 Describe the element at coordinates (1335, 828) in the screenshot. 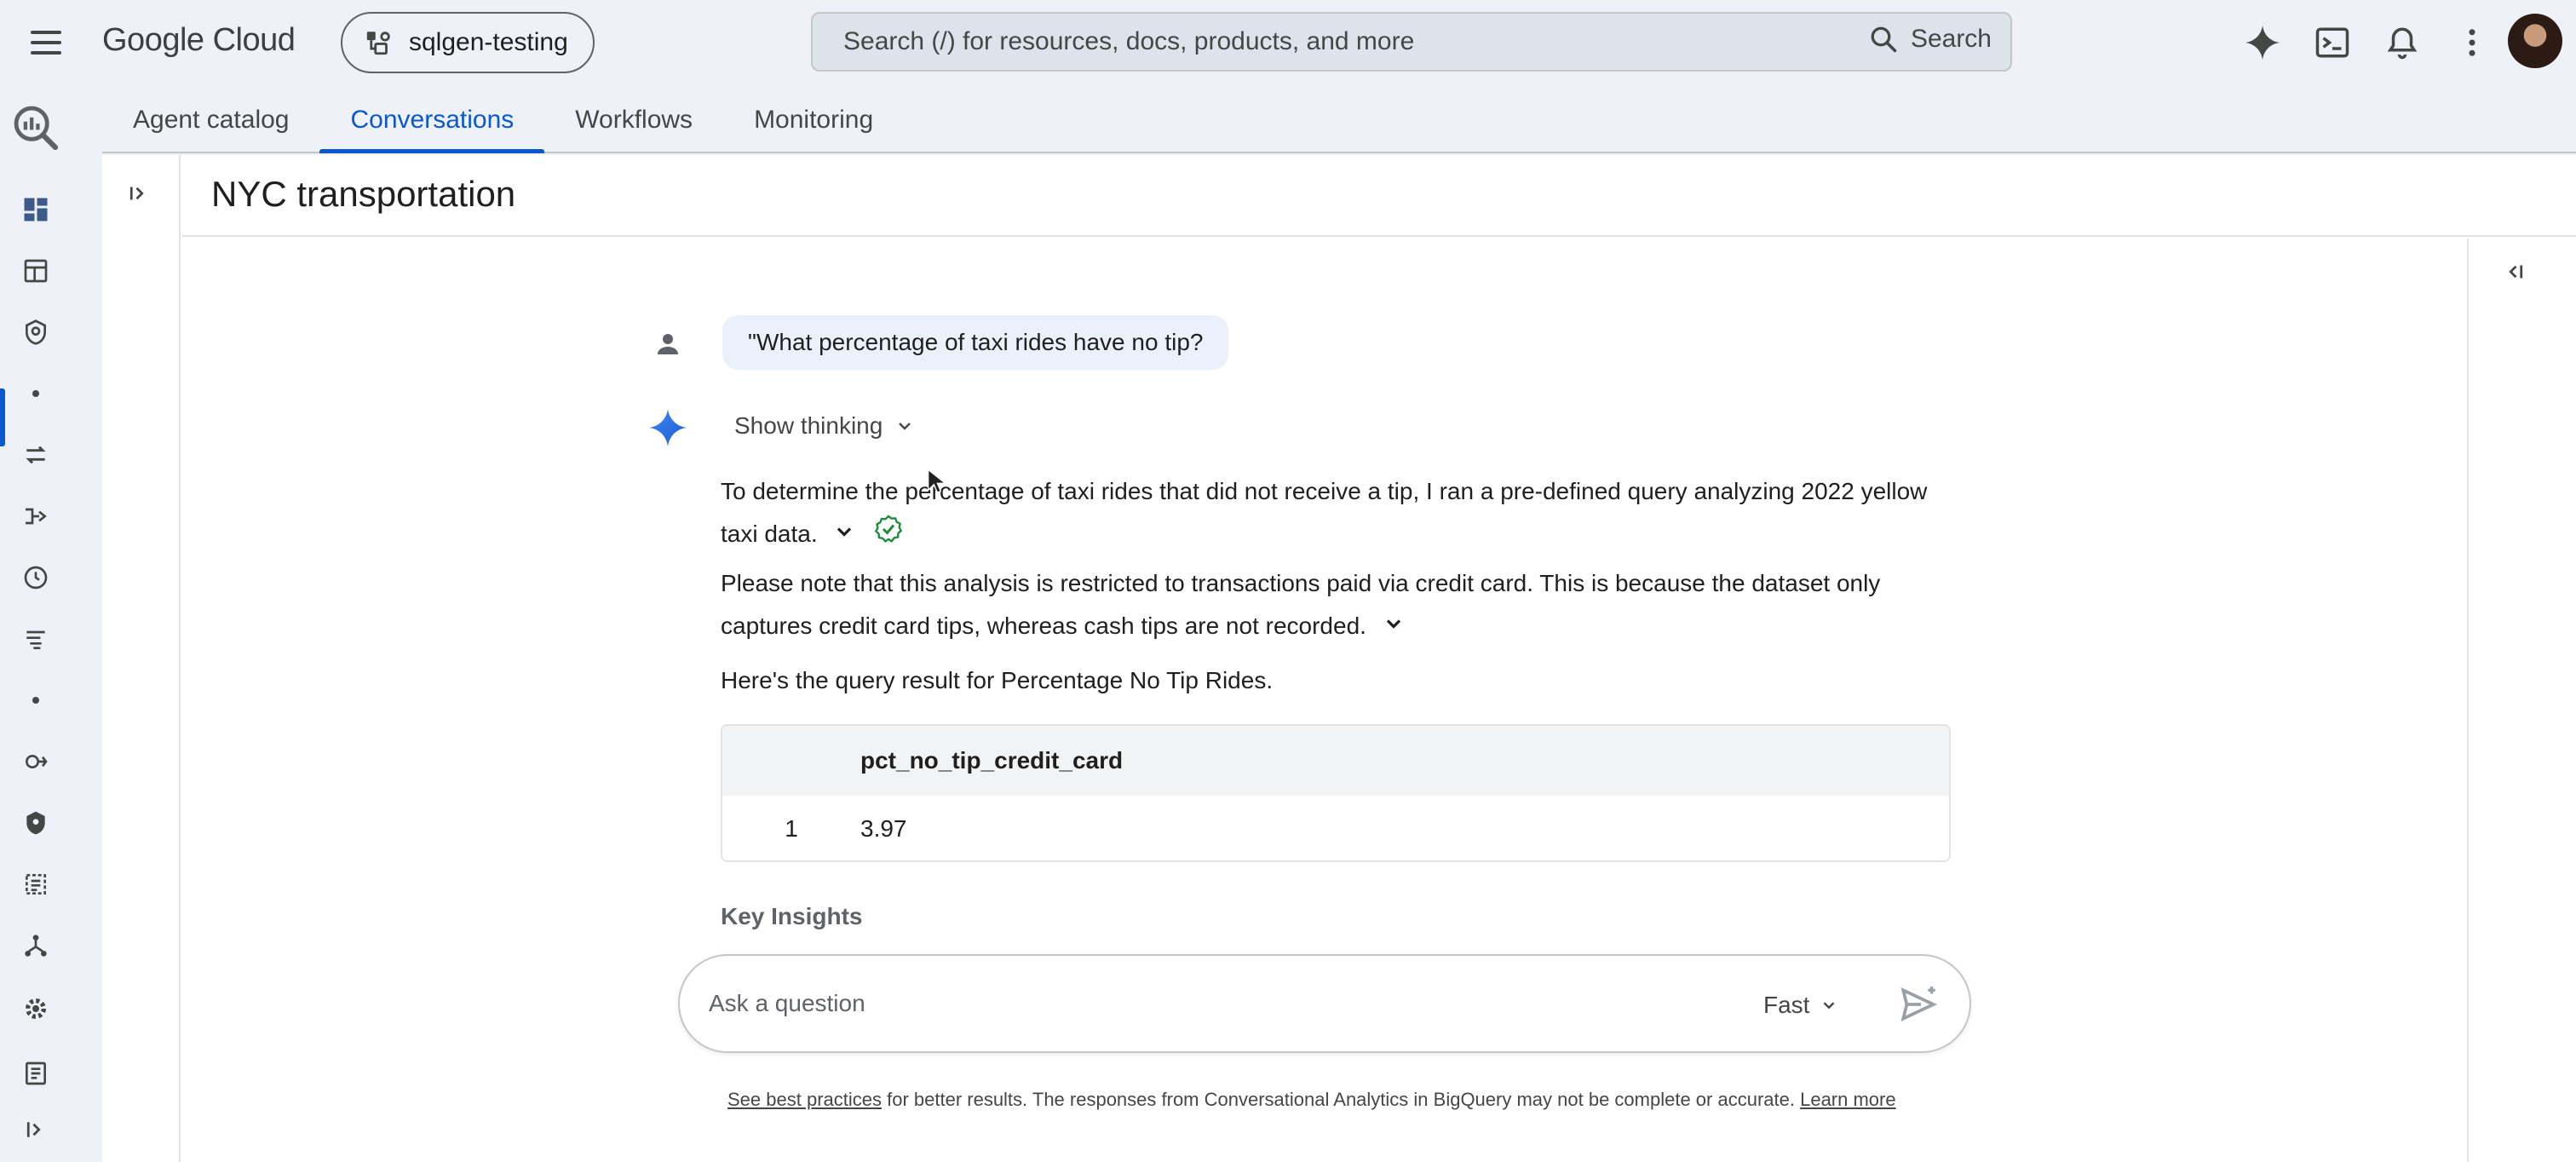

I see `table-row: 1 3.97` at that location.